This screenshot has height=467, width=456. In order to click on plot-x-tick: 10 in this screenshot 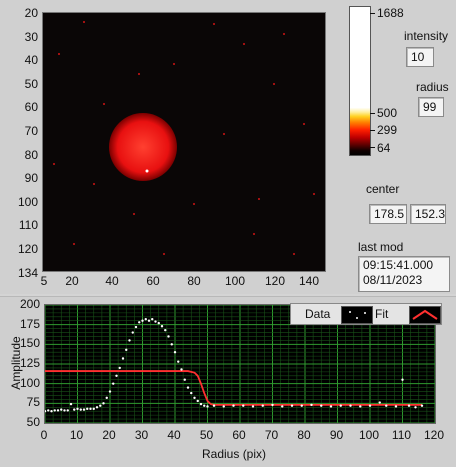, I will do `click(76, 435)`.